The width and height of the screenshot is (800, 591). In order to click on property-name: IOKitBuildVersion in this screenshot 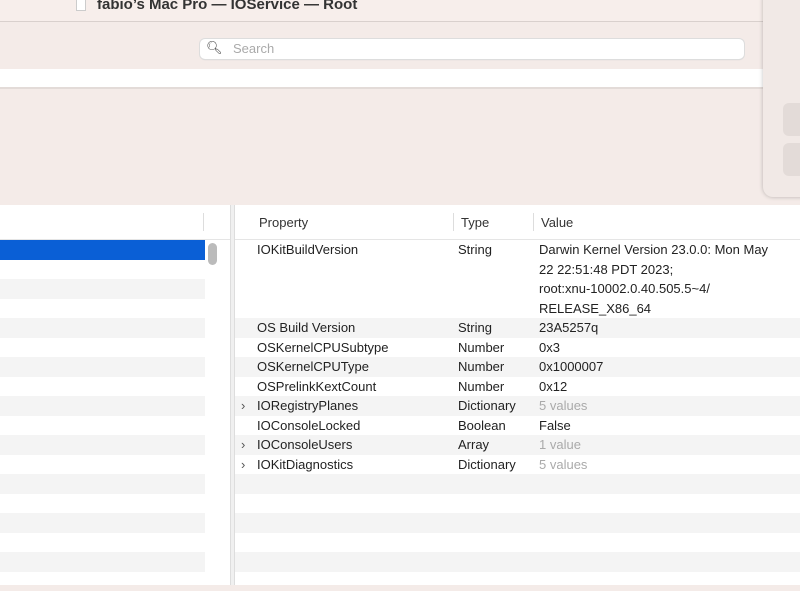, I will do `click(307, 250)`.